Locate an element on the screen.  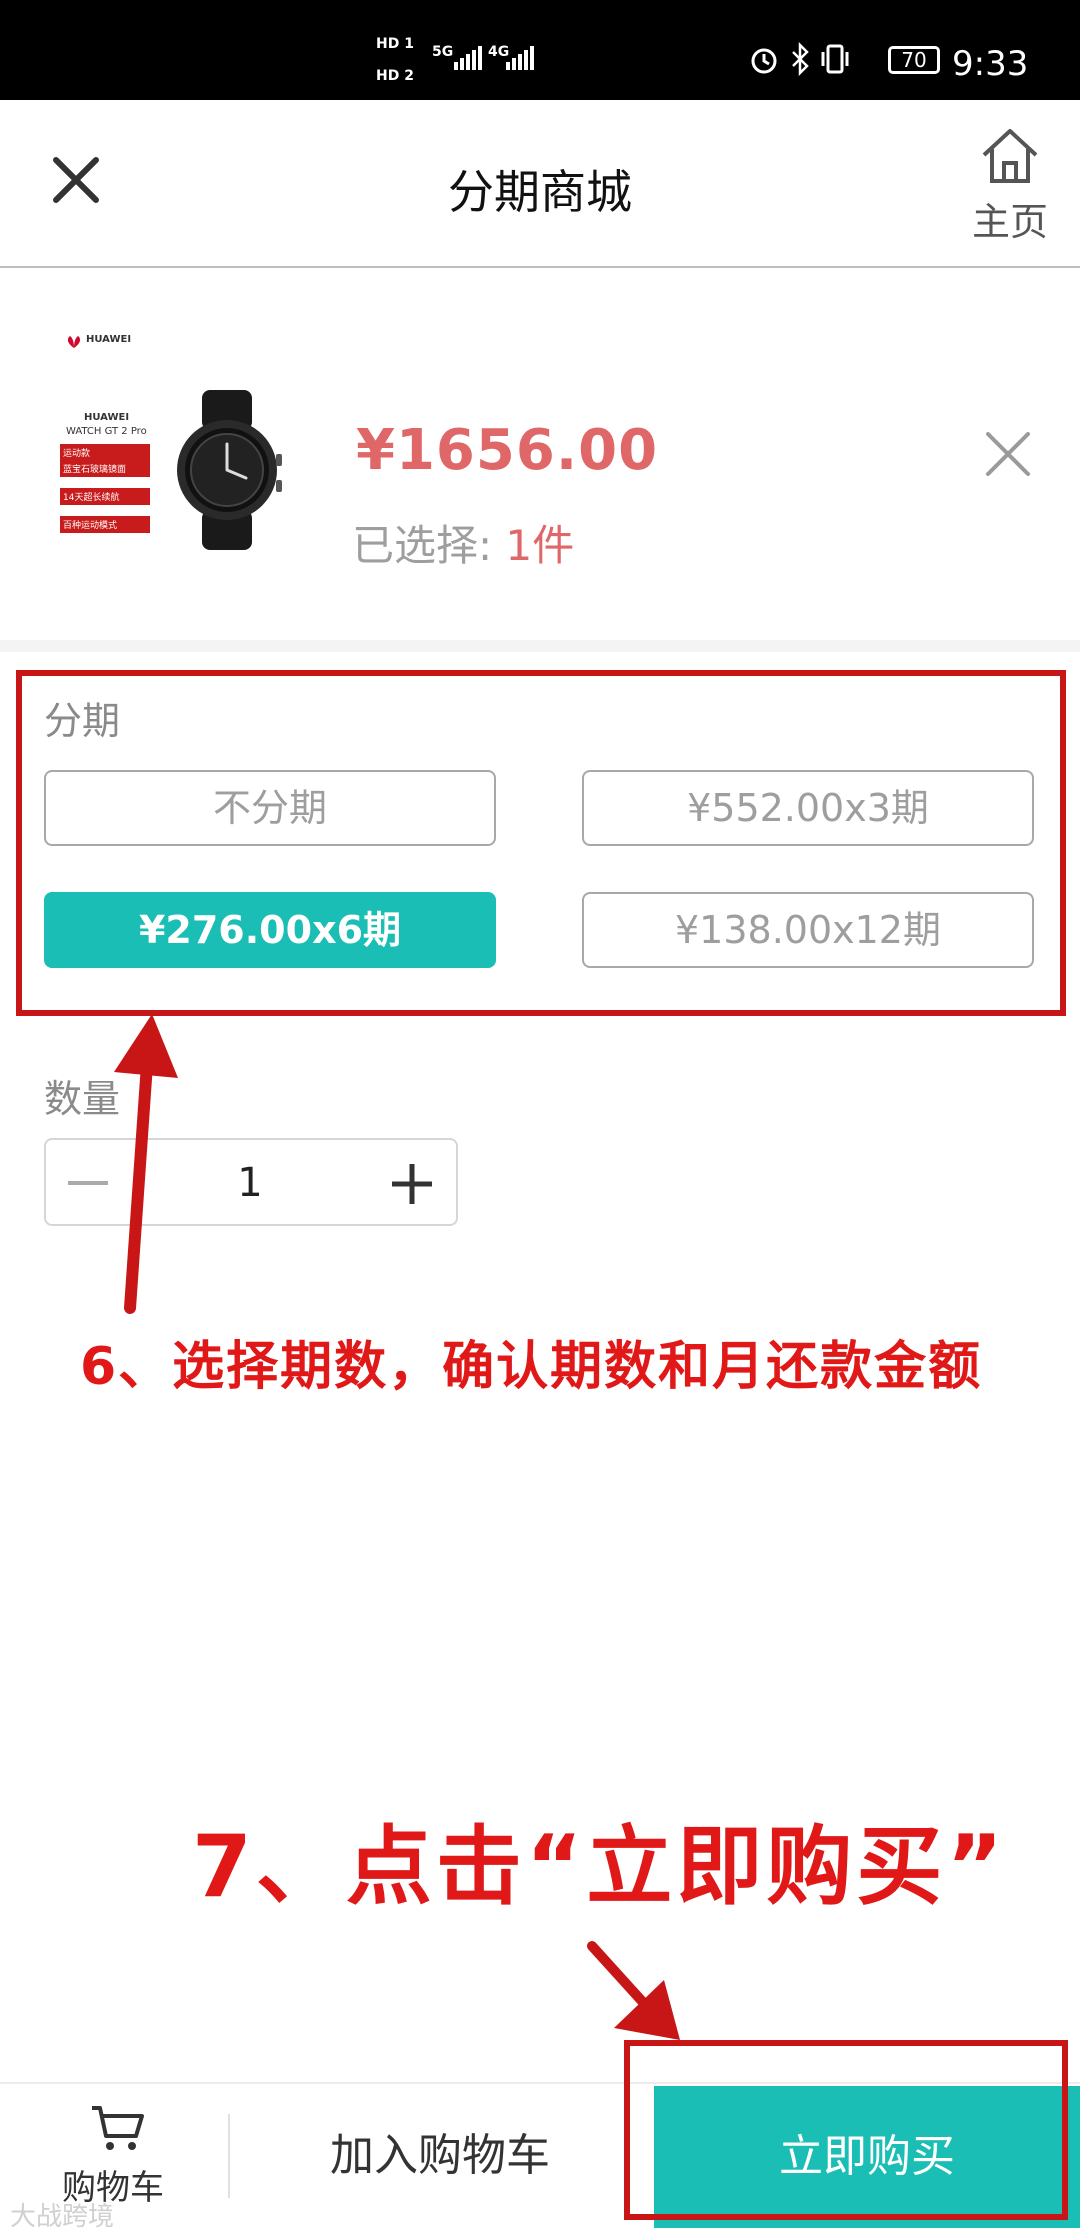
annotation-arrow-up is located at coordinates (139, 1179).